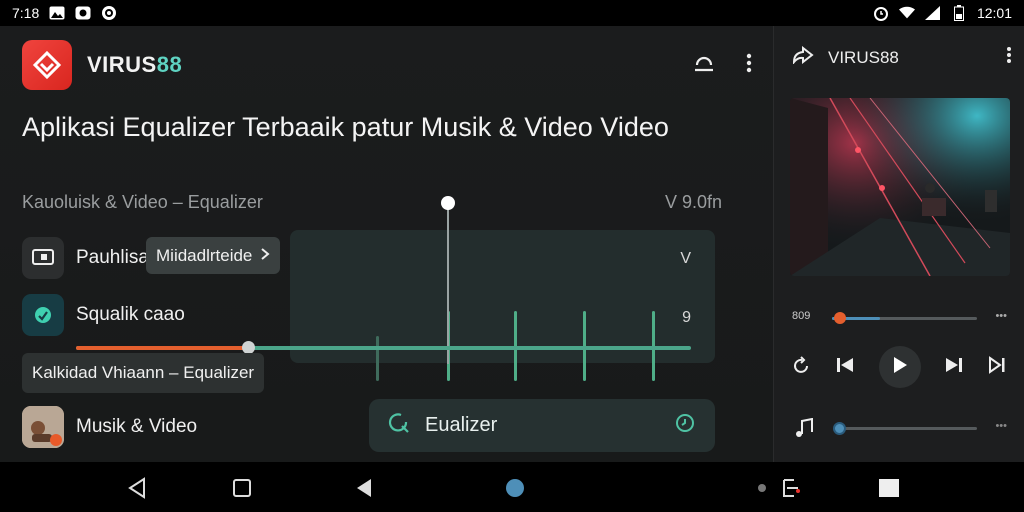  What do you see at coordinates (881, 13) in the screenshot?
I see `alarm-icon` at bounding box center [881, 13].